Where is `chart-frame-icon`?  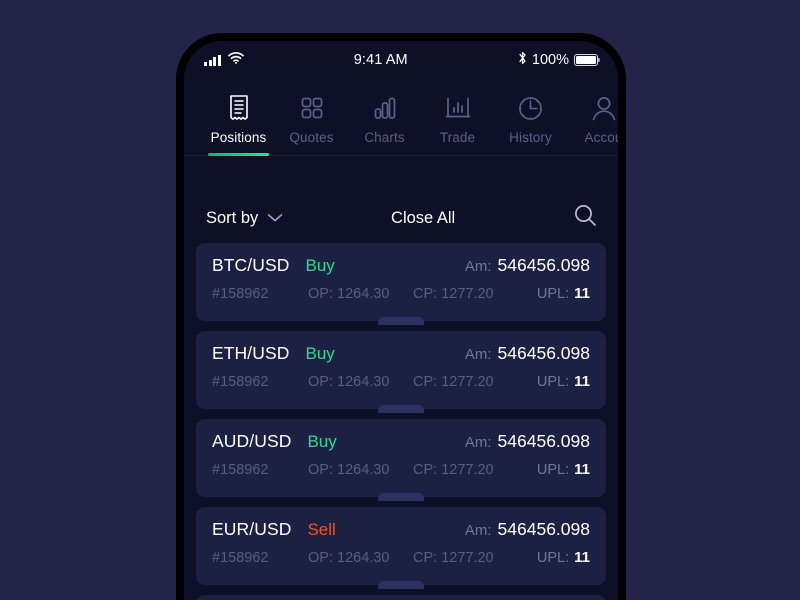 chart-frame-icon is located at coordinates (458, 108).